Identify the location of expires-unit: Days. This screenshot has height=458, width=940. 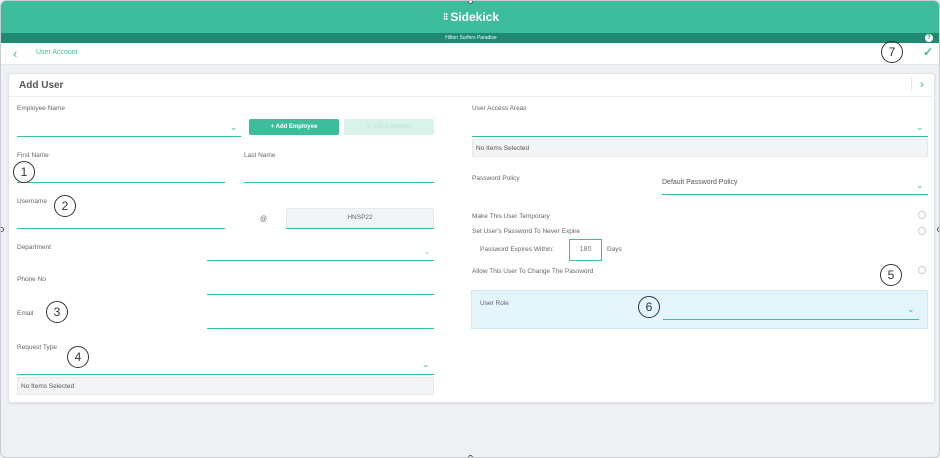
(614, 249).